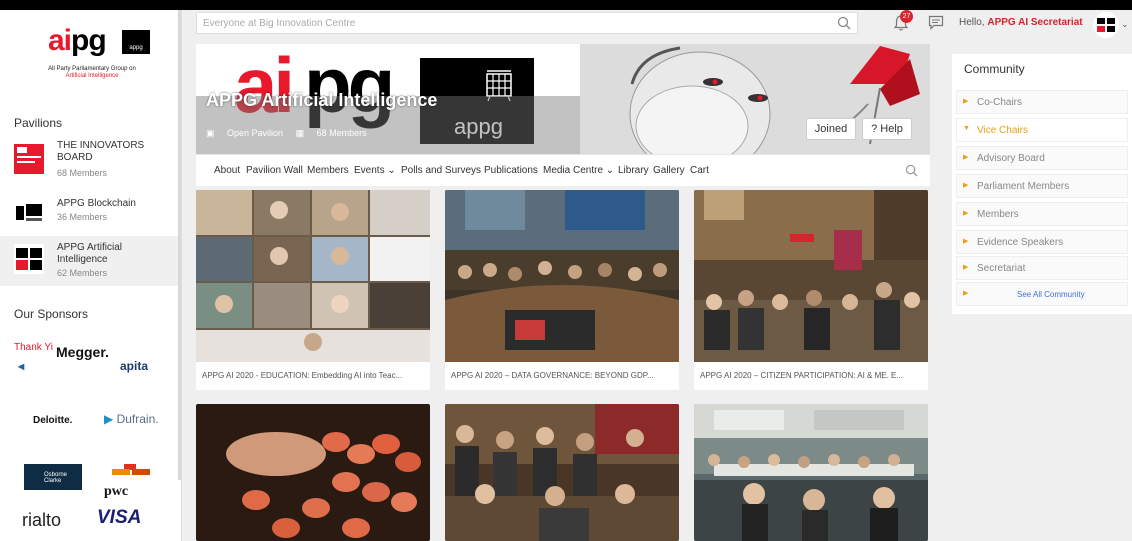 This screenshot has width=1132, height=541. What do you see at coordinates (562, 276) in the screenshot?
I see `committee-room-image` at bounding box center [562, 276].